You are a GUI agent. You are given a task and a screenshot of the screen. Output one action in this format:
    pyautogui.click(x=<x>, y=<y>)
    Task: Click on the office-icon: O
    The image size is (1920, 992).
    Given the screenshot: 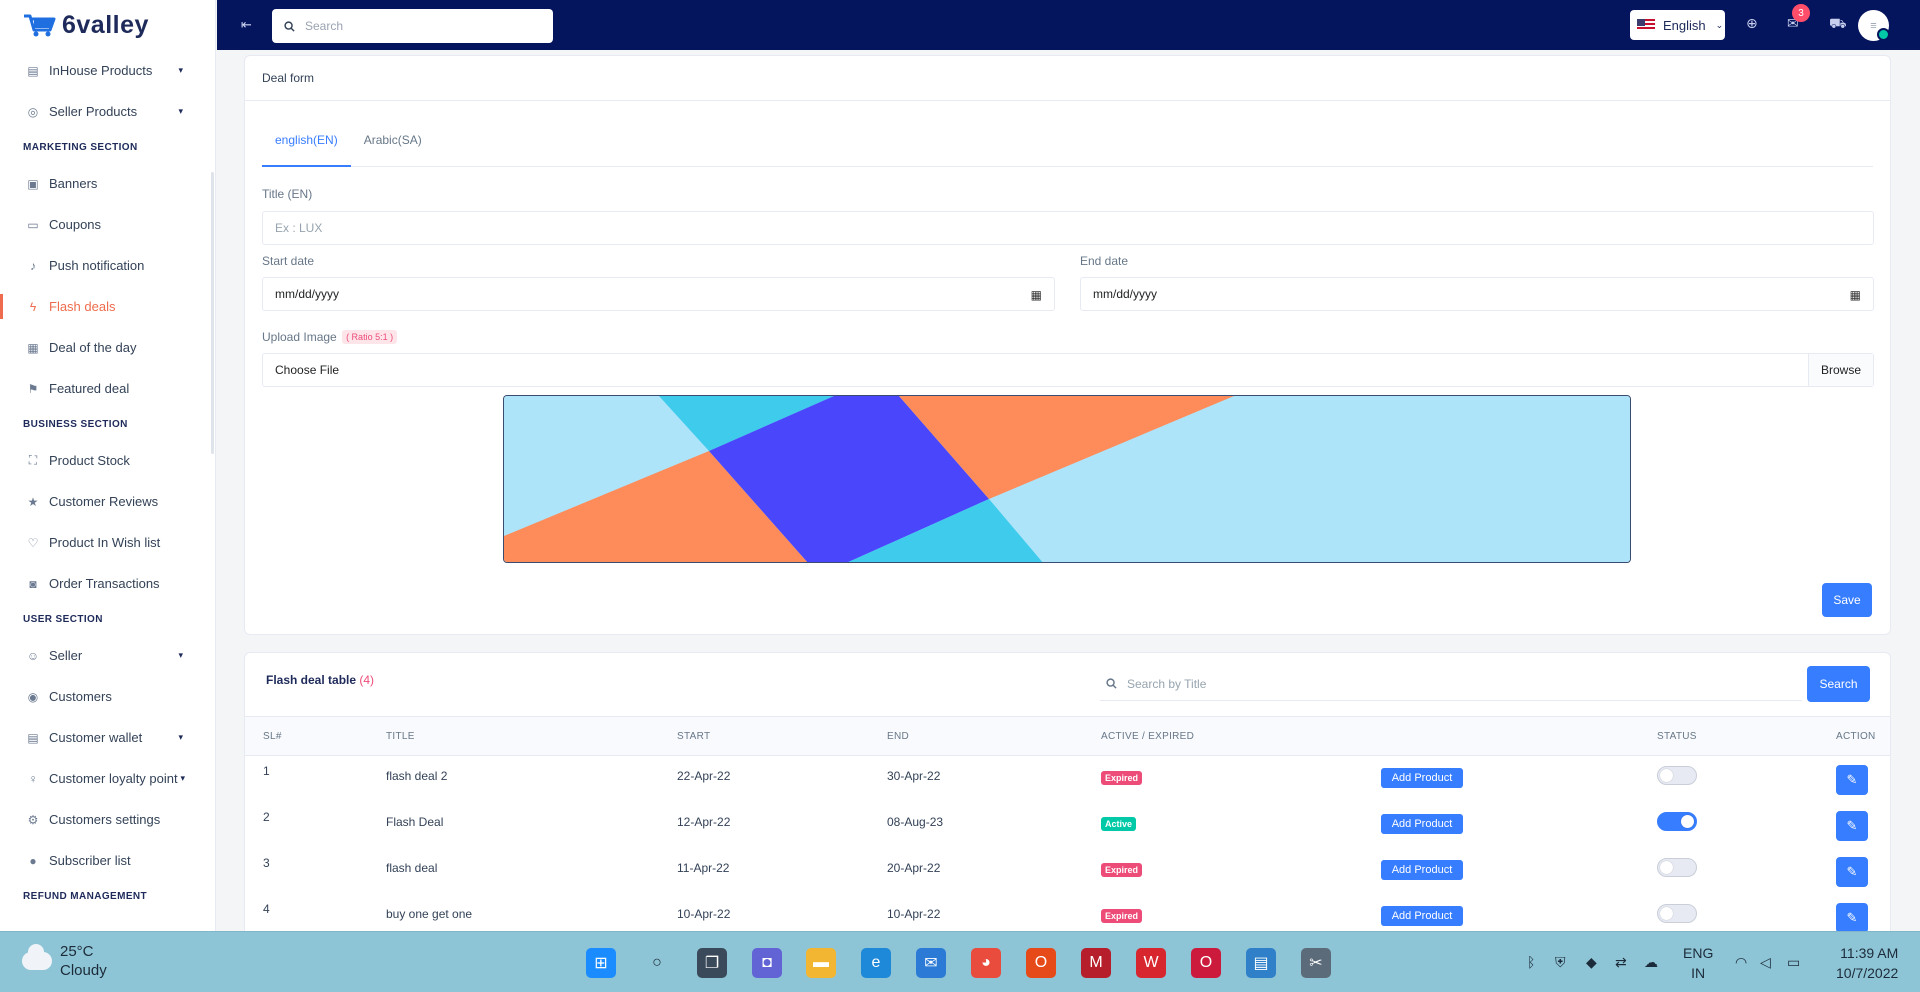 What is the action you would take?
    pyautogui.click(x=1041, y=963)
    